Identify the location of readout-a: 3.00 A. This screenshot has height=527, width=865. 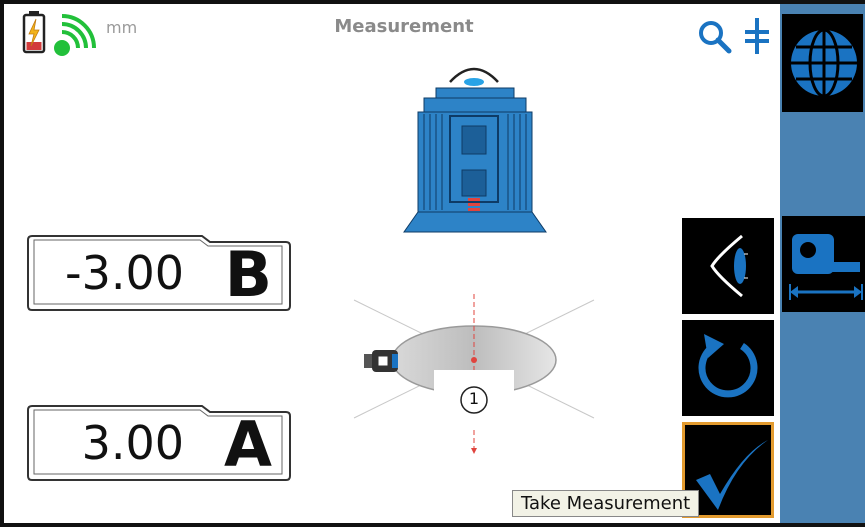
(159, 443).